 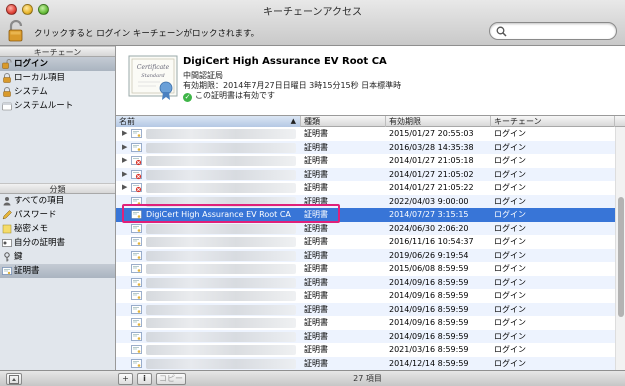 What do you see at coordinates (57, 257) in the screenshot?
I see `sidebar-item-keys: 鍵` at bounding box center [57, 257].